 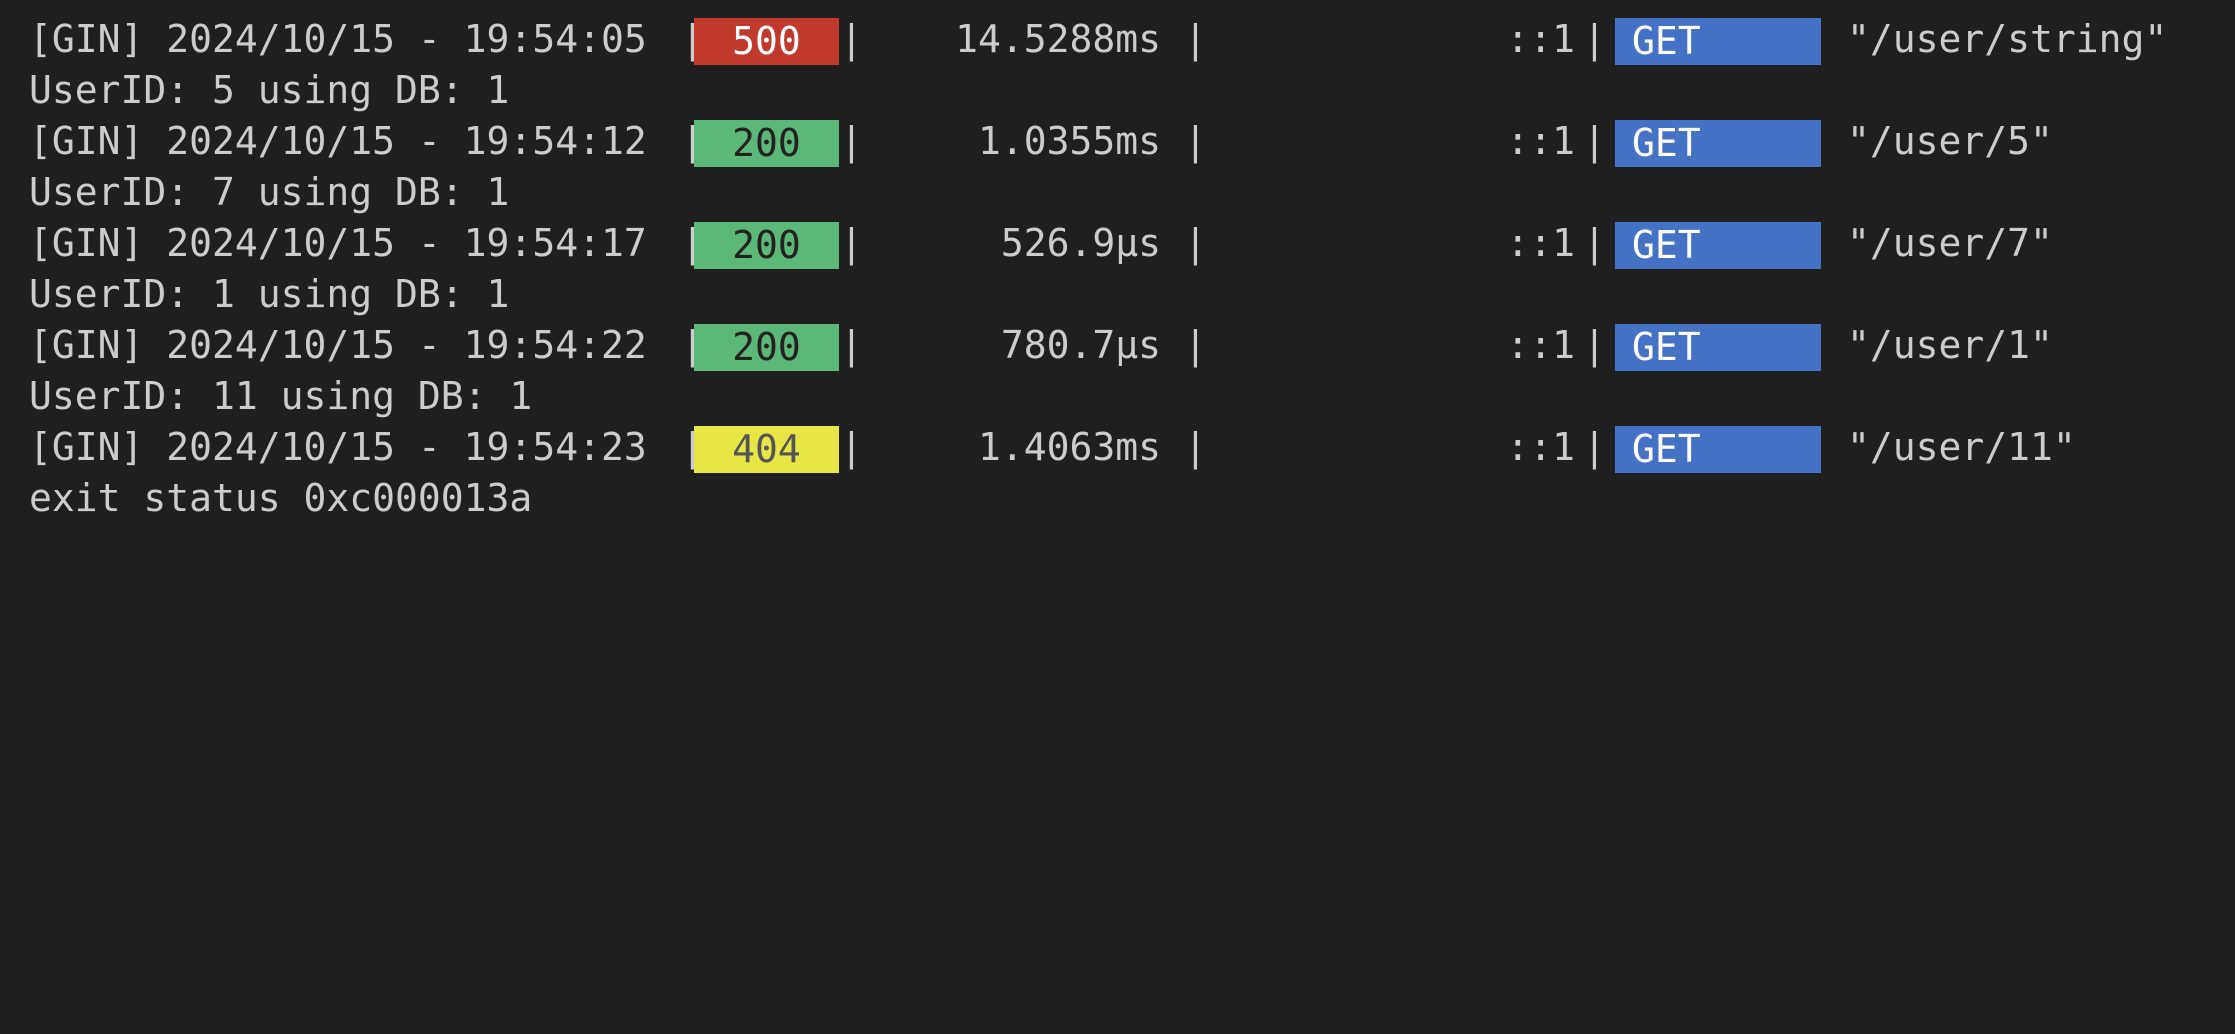 What do you see at coordinates (1950, 243) in the screenshot?
I see `request-path: "/user/7"` at bounding box center [1950, 243].